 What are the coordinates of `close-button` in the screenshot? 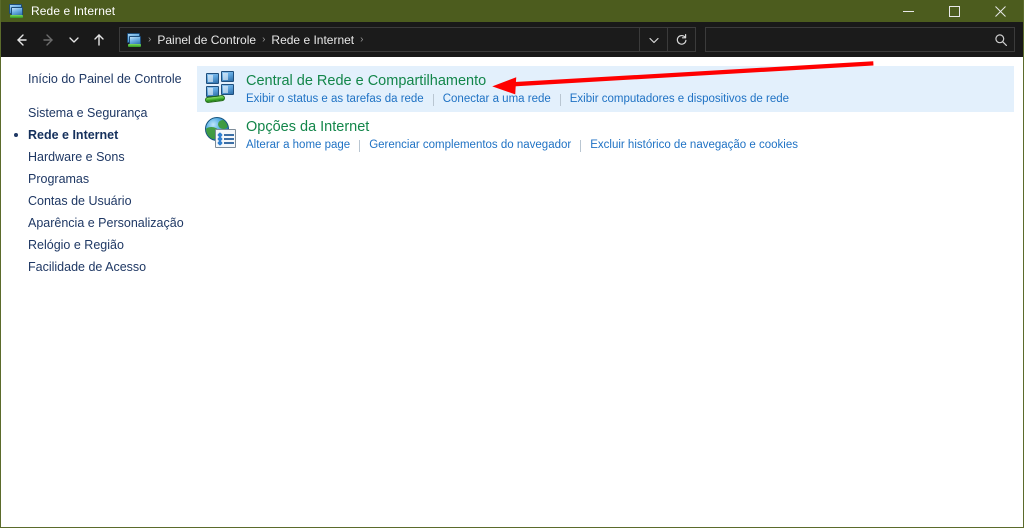 It's located at (1000, 11).